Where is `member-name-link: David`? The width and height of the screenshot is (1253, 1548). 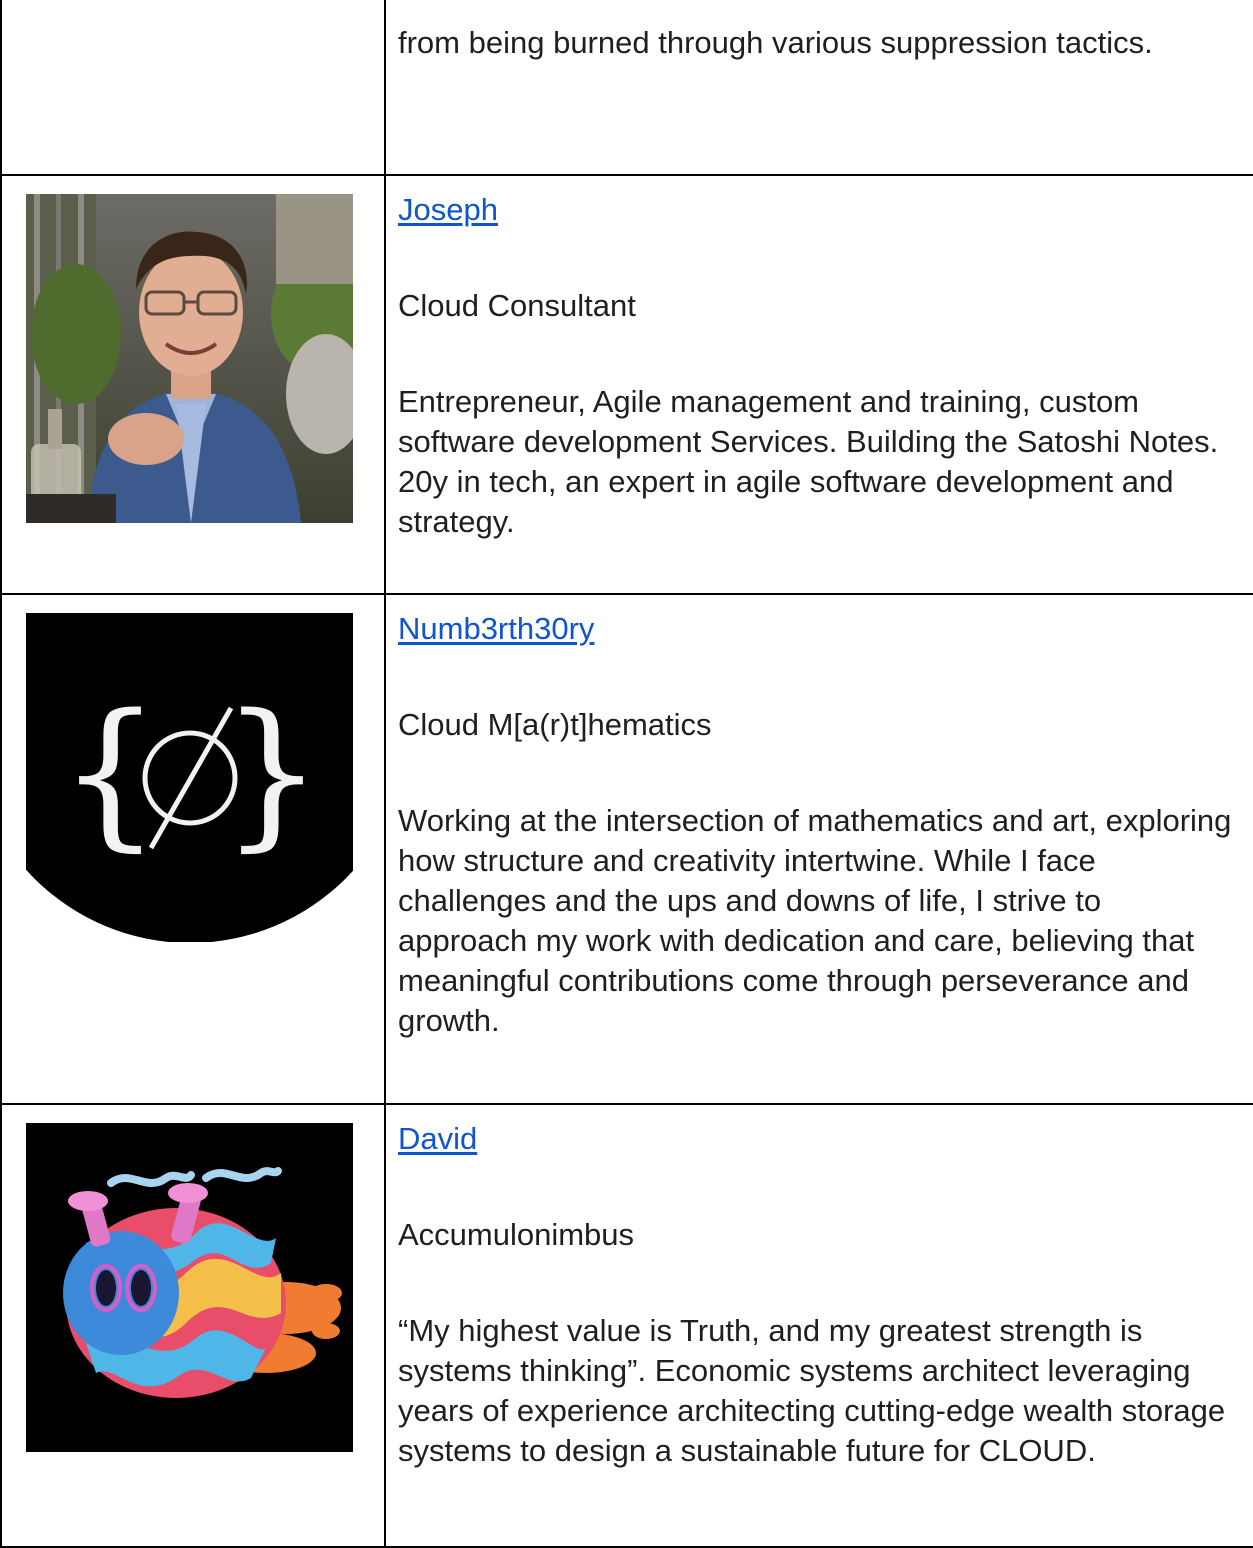 member-name-link: David is located at coordinates (437, 1138).